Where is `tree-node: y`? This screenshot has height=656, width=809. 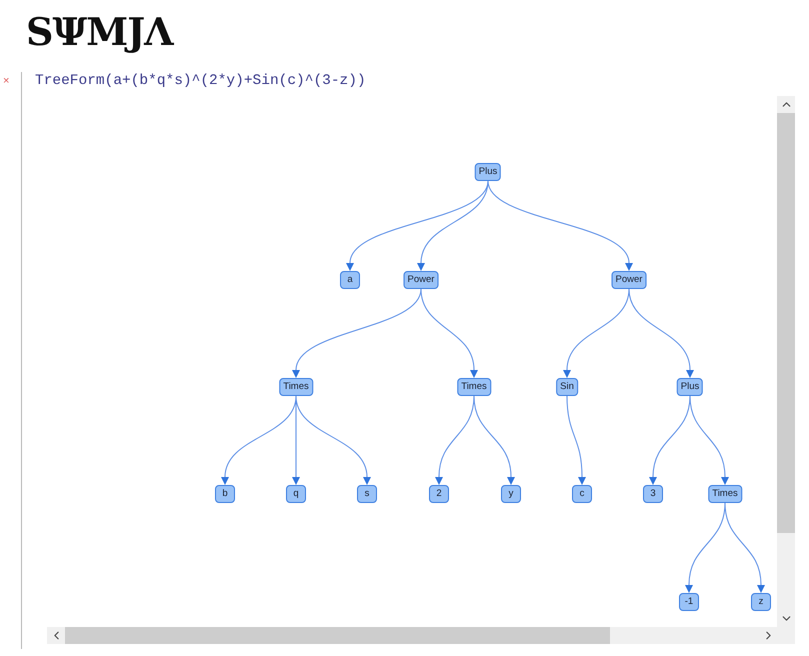
tree-node: y is located at coordinates (511, 494).